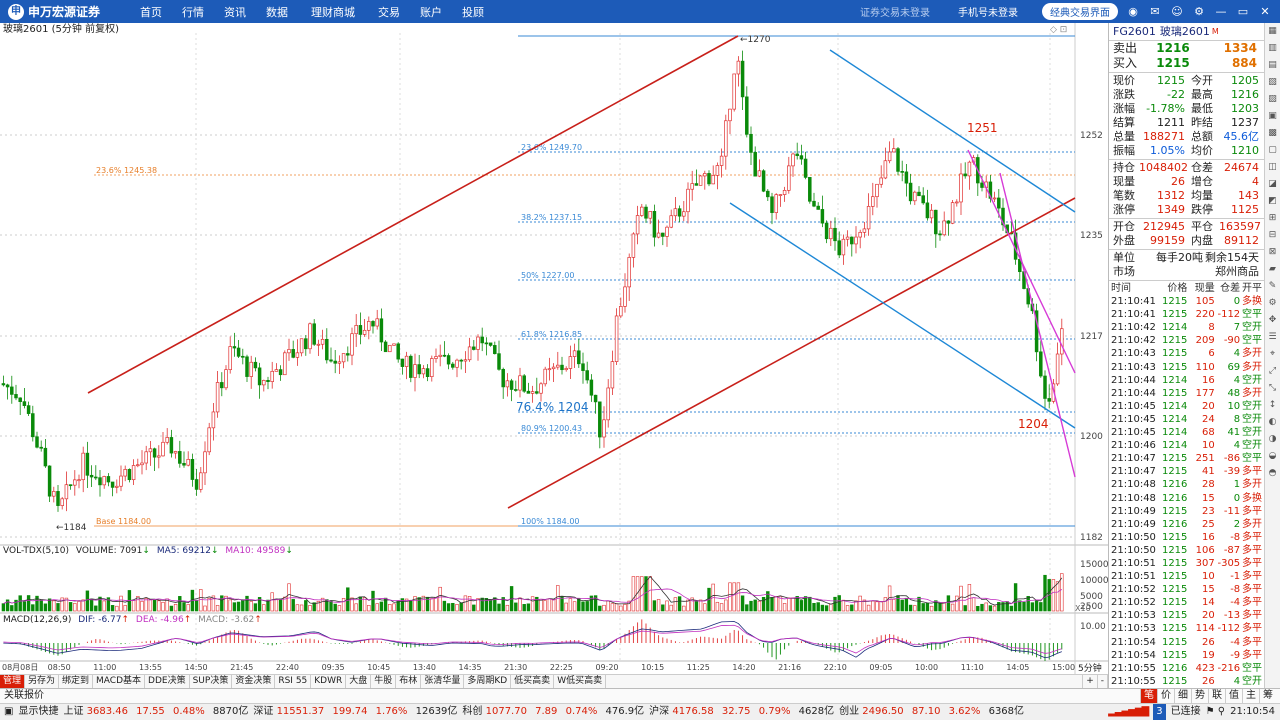  I want to click on tool-icon: ▣, so click(1272, 116).